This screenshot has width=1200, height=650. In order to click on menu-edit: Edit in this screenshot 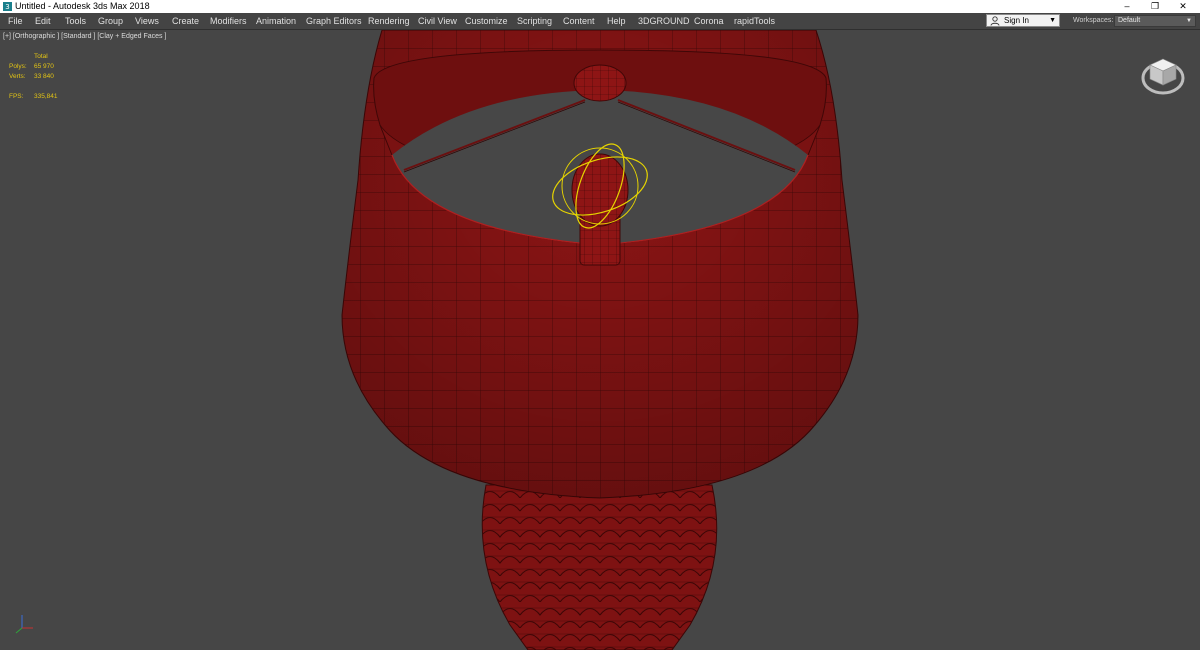, I will do `click(43, 21)`.